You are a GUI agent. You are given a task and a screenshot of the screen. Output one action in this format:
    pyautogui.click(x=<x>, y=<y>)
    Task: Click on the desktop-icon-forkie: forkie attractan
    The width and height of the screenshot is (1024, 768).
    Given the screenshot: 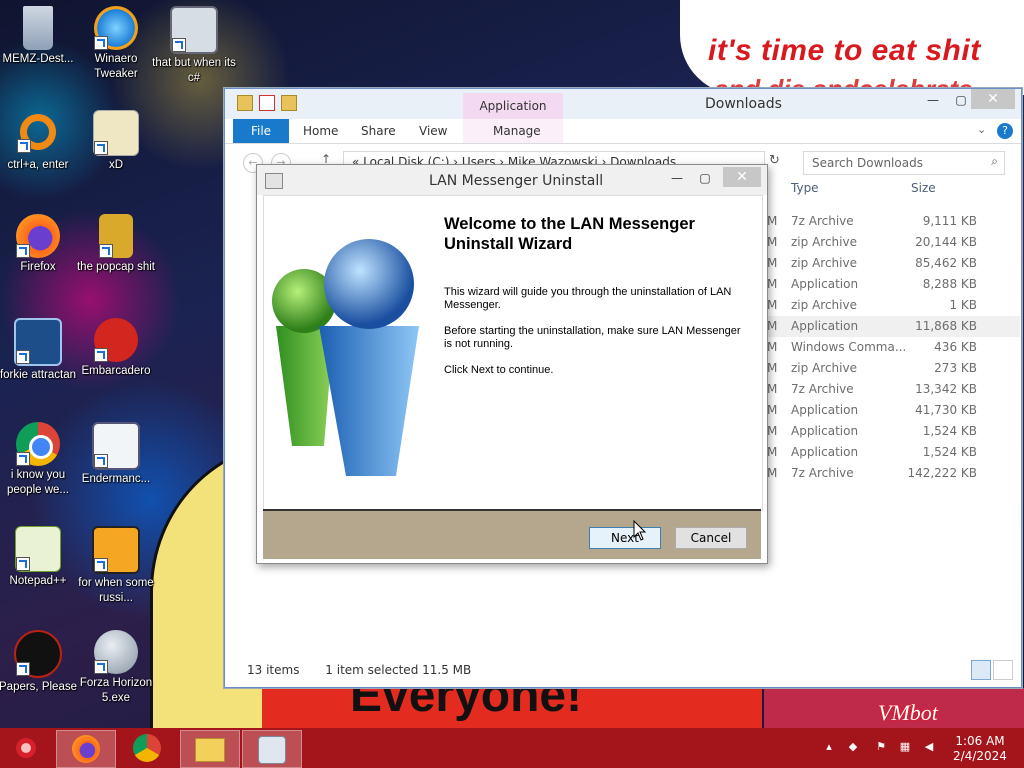 What is the action you would take?
    pyautogui.click(x=40, y=350)
    